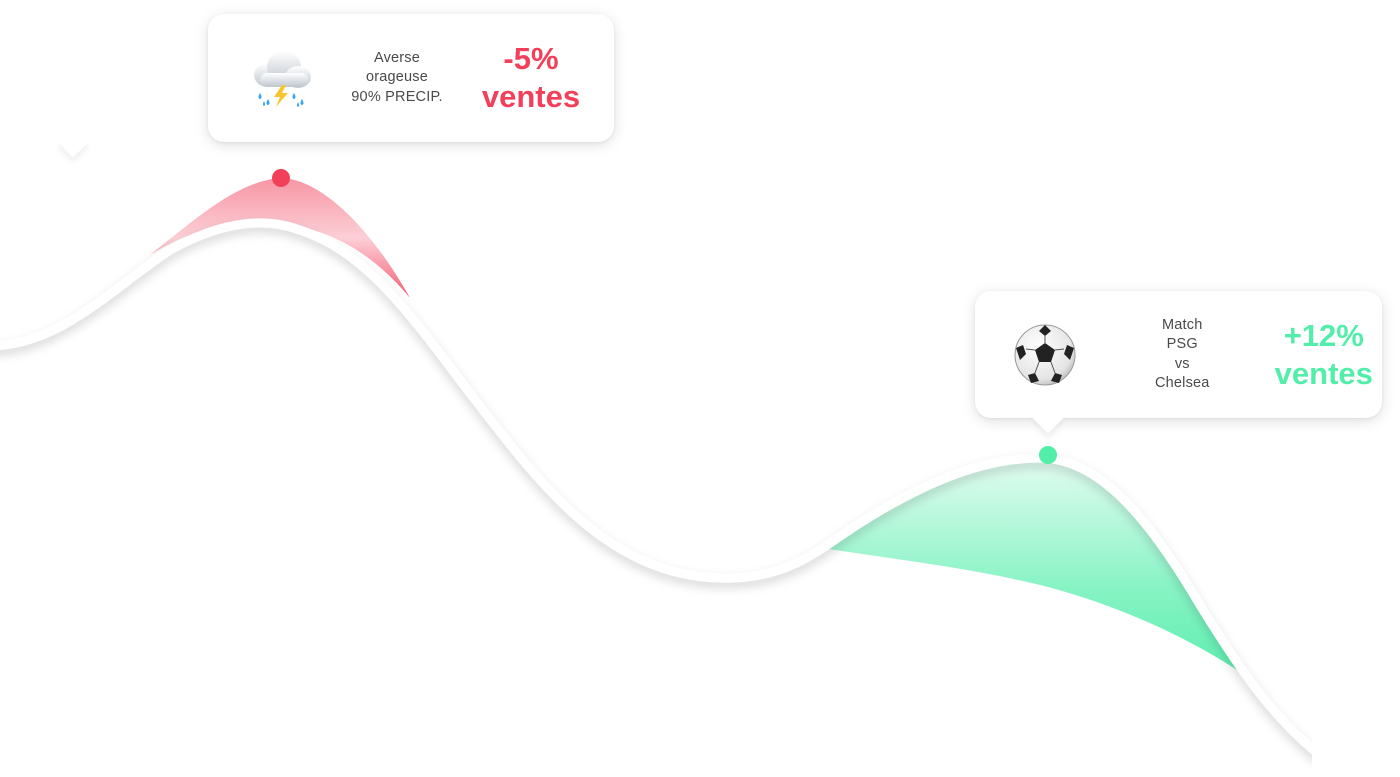  I want to click on soccer-ball-icon, so click(1045, 355).